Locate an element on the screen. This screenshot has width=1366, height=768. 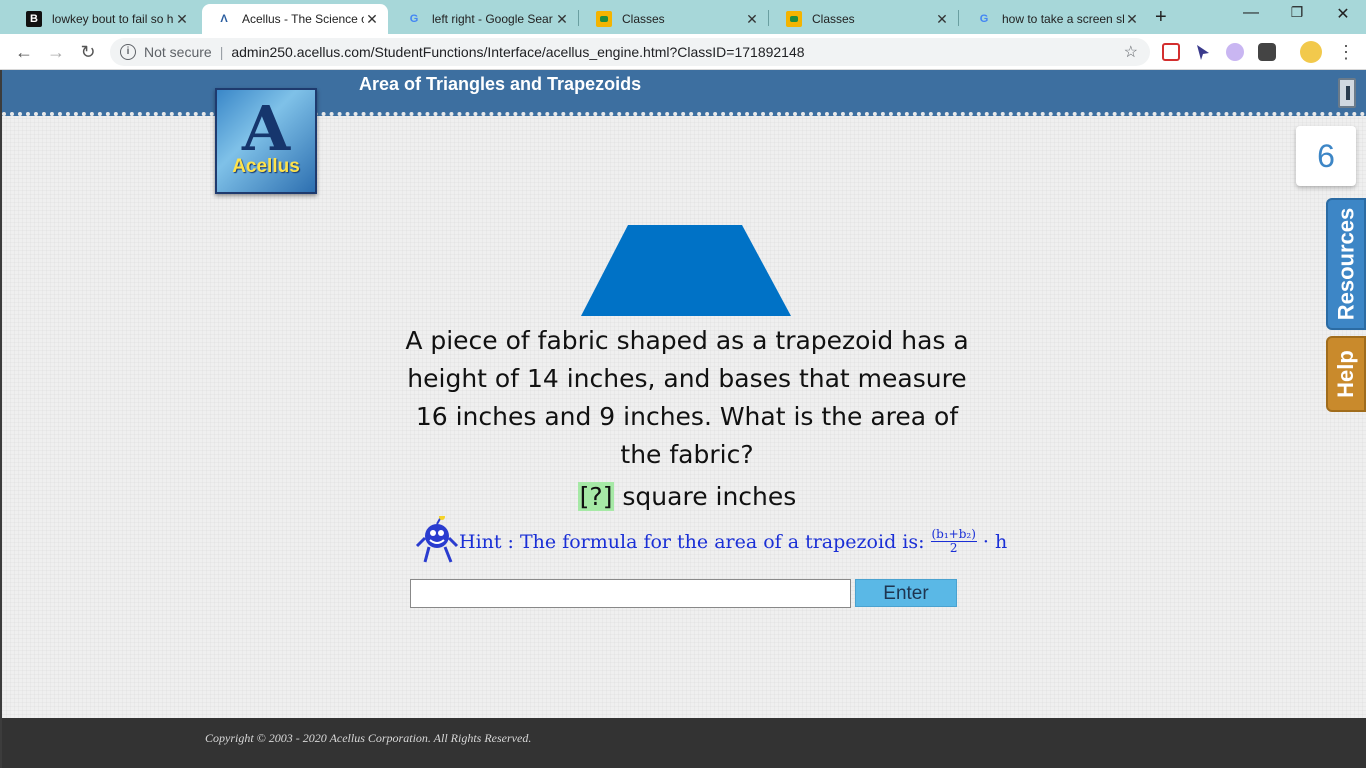
reload-icon: ↻ is located at coordinates (88, 52).